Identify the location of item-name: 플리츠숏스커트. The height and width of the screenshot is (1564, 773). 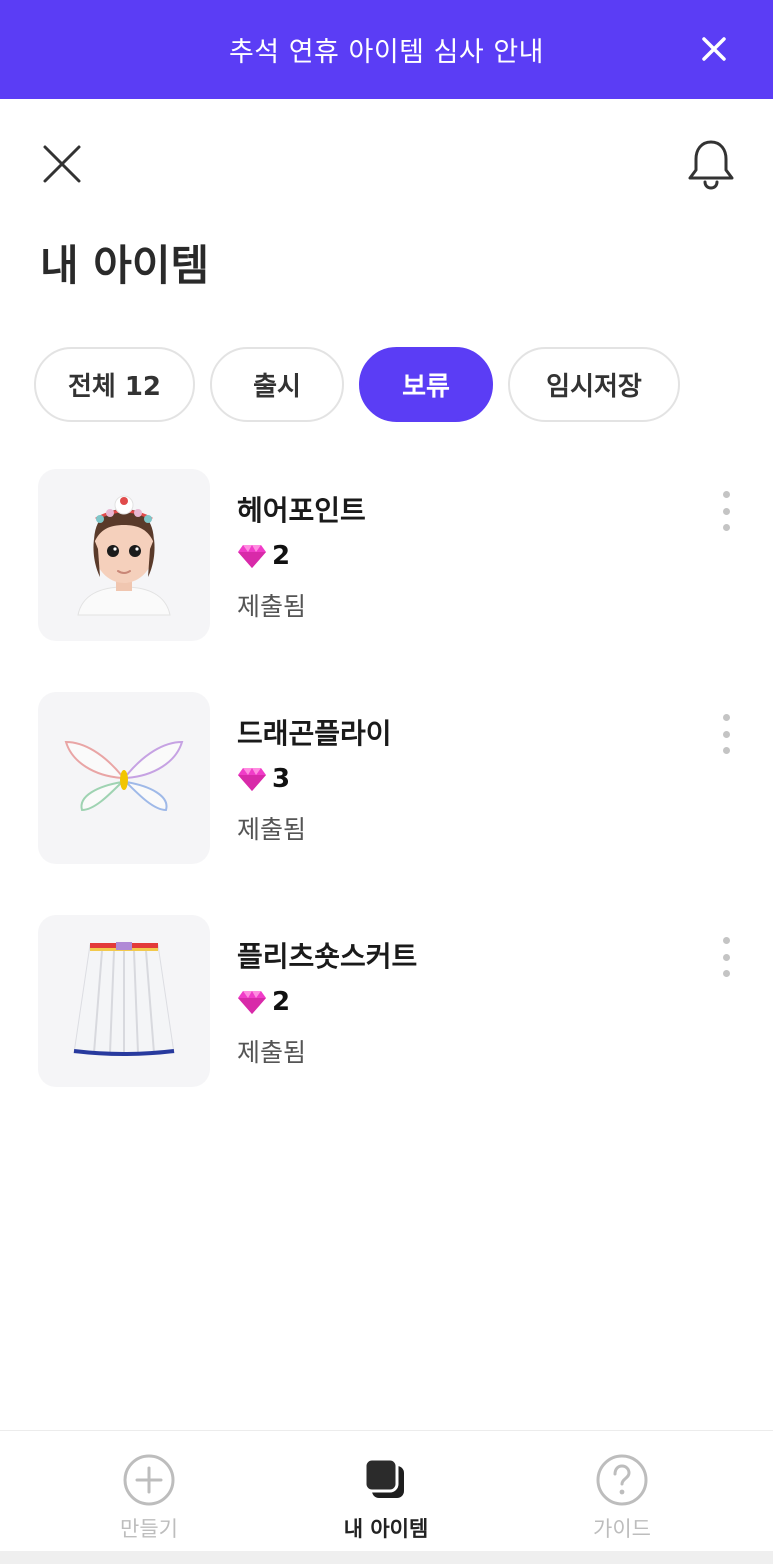
(327, 956).